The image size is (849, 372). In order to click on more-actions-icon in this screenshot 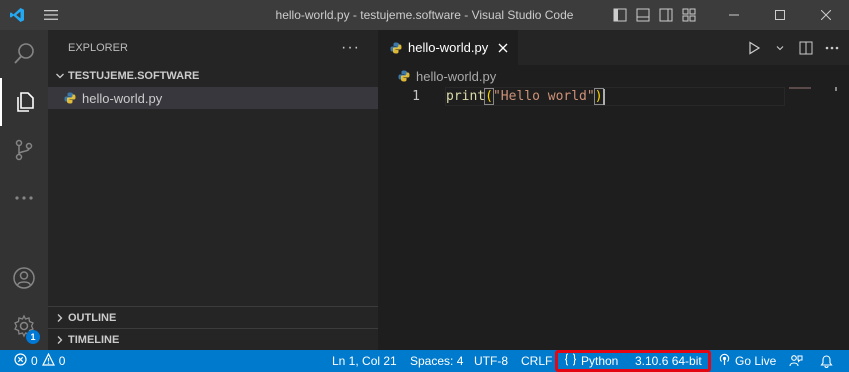, I will do `click(832, 48)`.